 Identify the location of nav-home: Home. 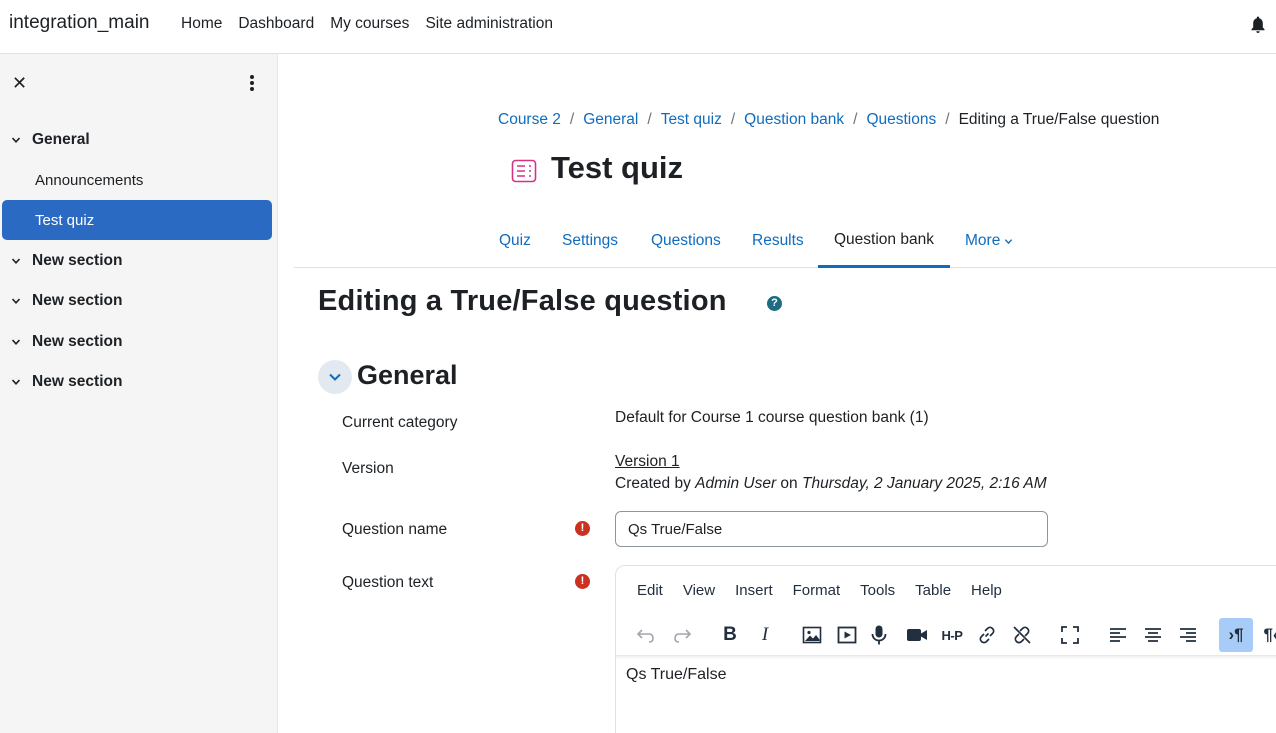
(201, 24).